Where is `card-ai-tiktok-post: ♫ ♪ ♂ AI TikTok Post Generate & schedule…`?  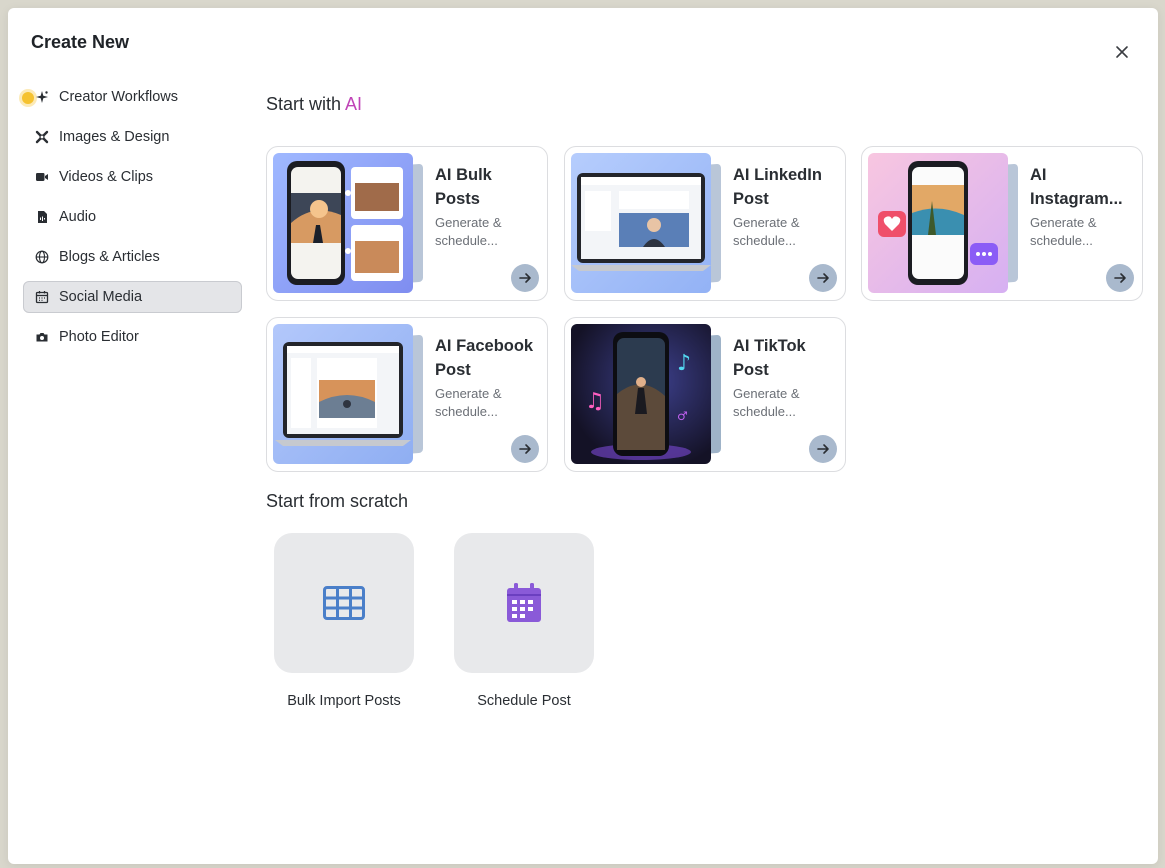
card-ai-tiktok-post: ♫ ♪ ♂ AI TikTok Post Generate & schedule… is located at coordinates (705, 394).